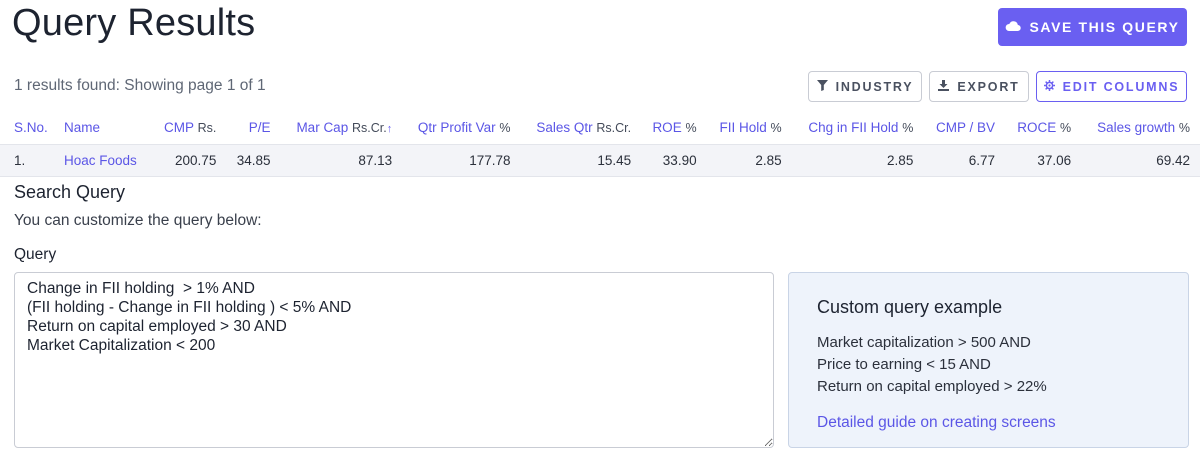 This screenshot has width=1200, height=461. I want to click on industry-button: INDUSTRY, so click(865, 86).